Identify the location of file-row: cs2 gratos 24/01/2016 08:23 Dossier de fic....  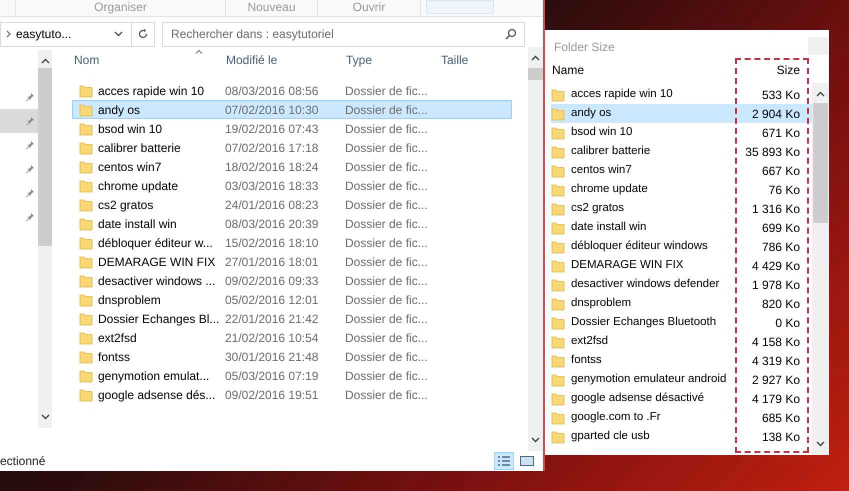
(292, 204).